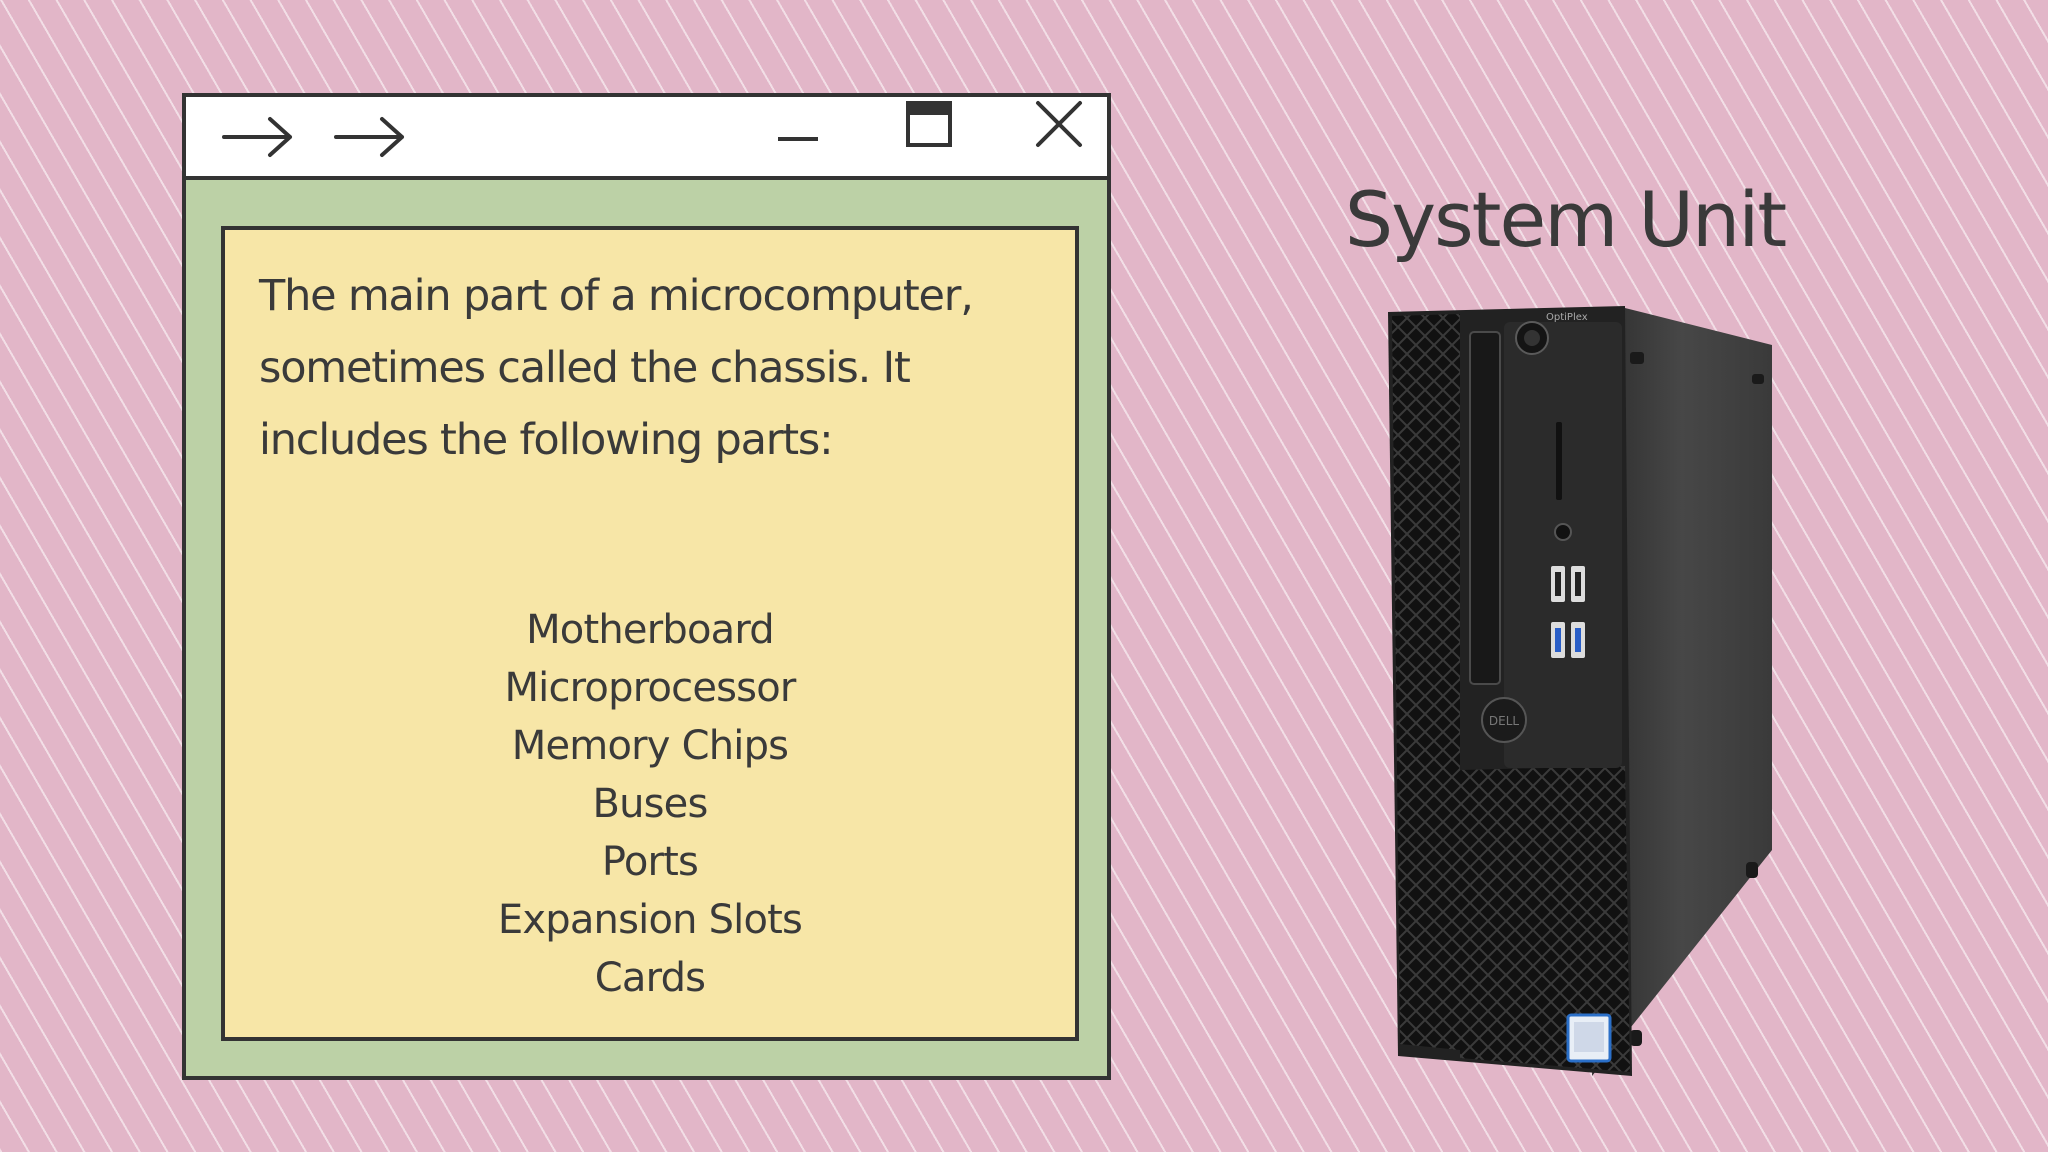 The image size is (2048, 1152). What do you see at coordinates (929, 124) in the screenshot?
I see `maximize-icon` at bounding box center [929, 124].